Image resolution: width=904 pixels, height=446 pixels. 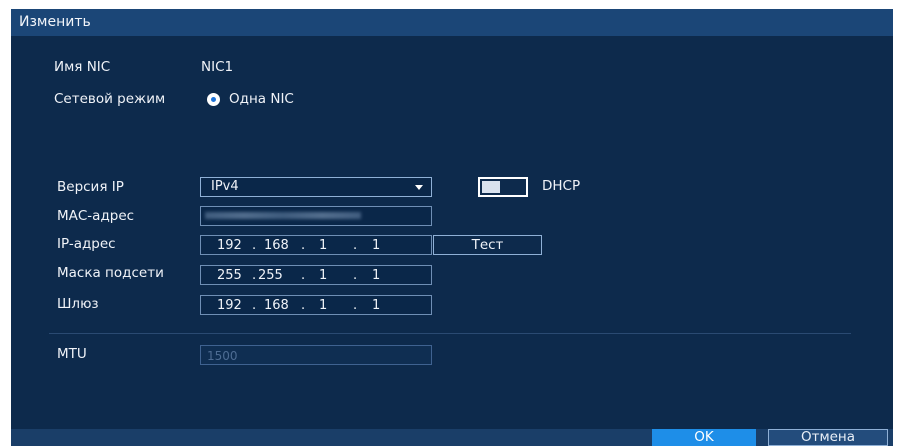 I want to click on ip-version-select: IPv4, so click(x=316, y=187).